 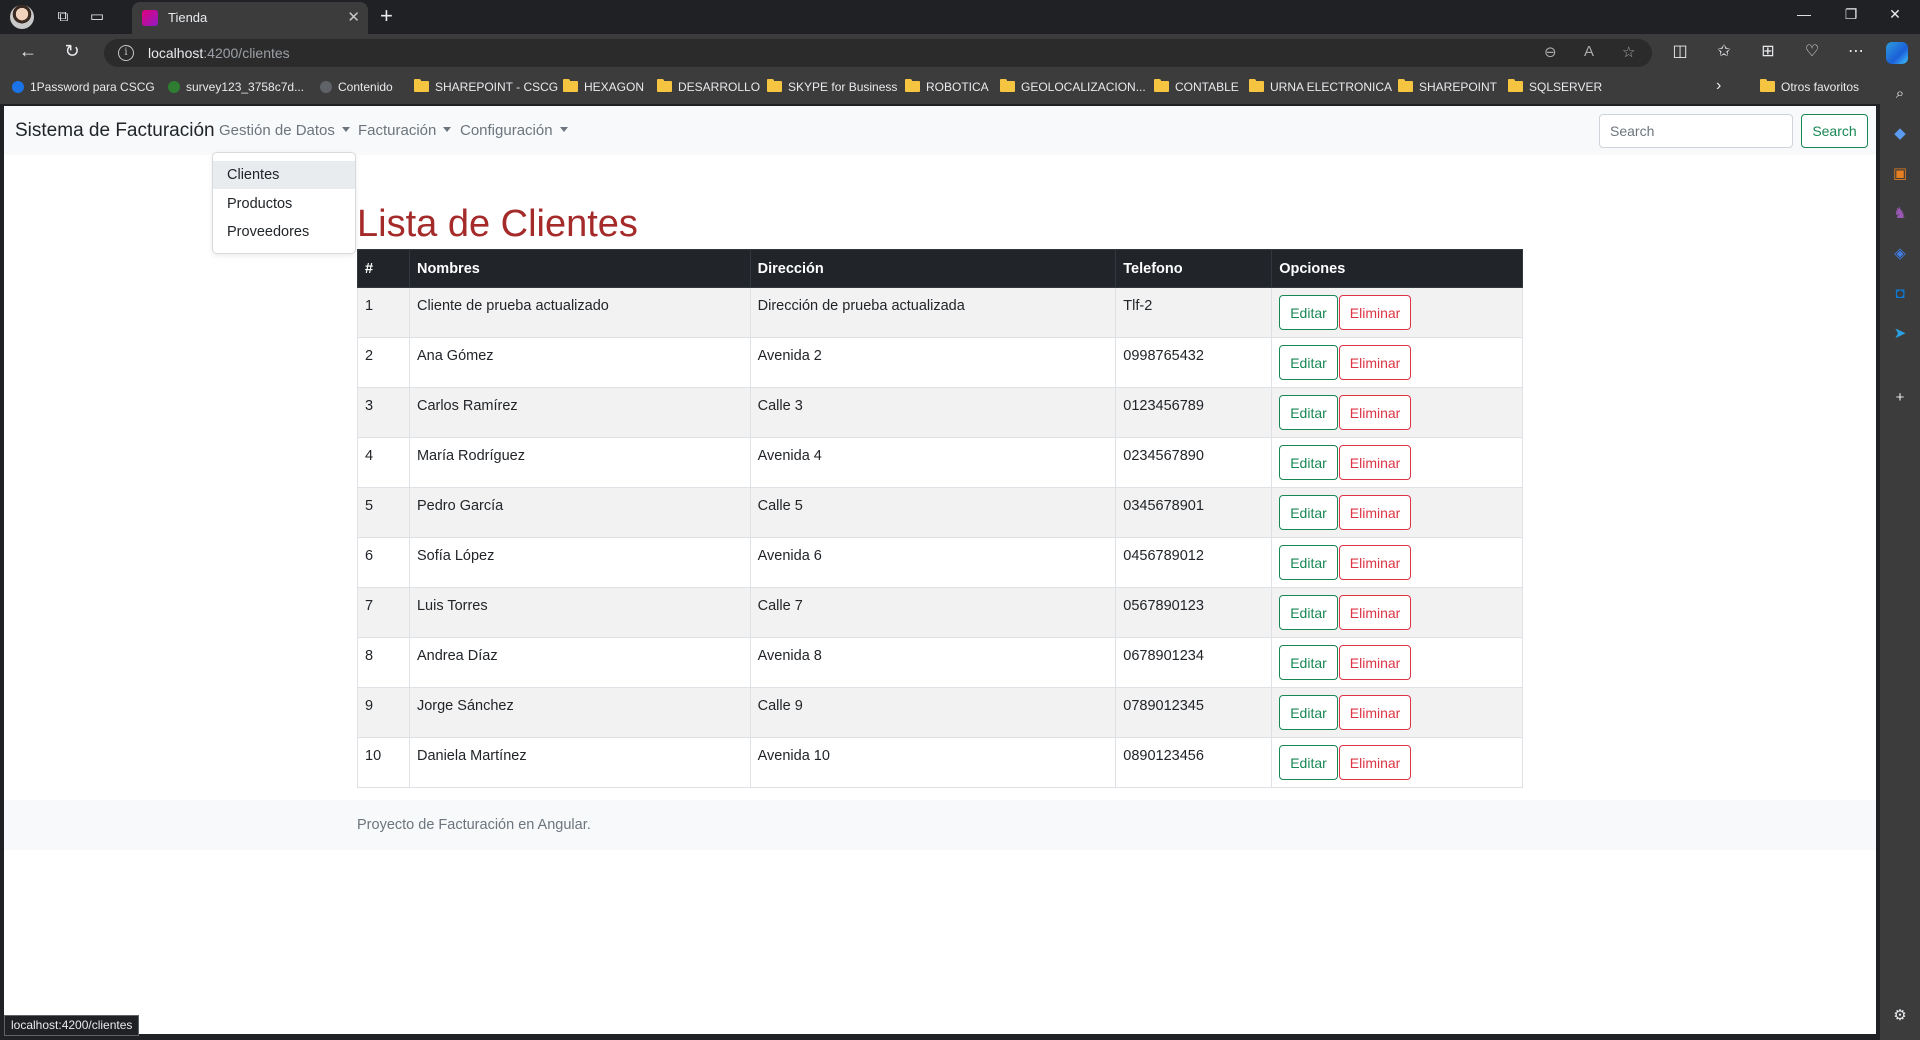 I want to click on cell-telefono: 0234567890, so click(x=1194, y=462).